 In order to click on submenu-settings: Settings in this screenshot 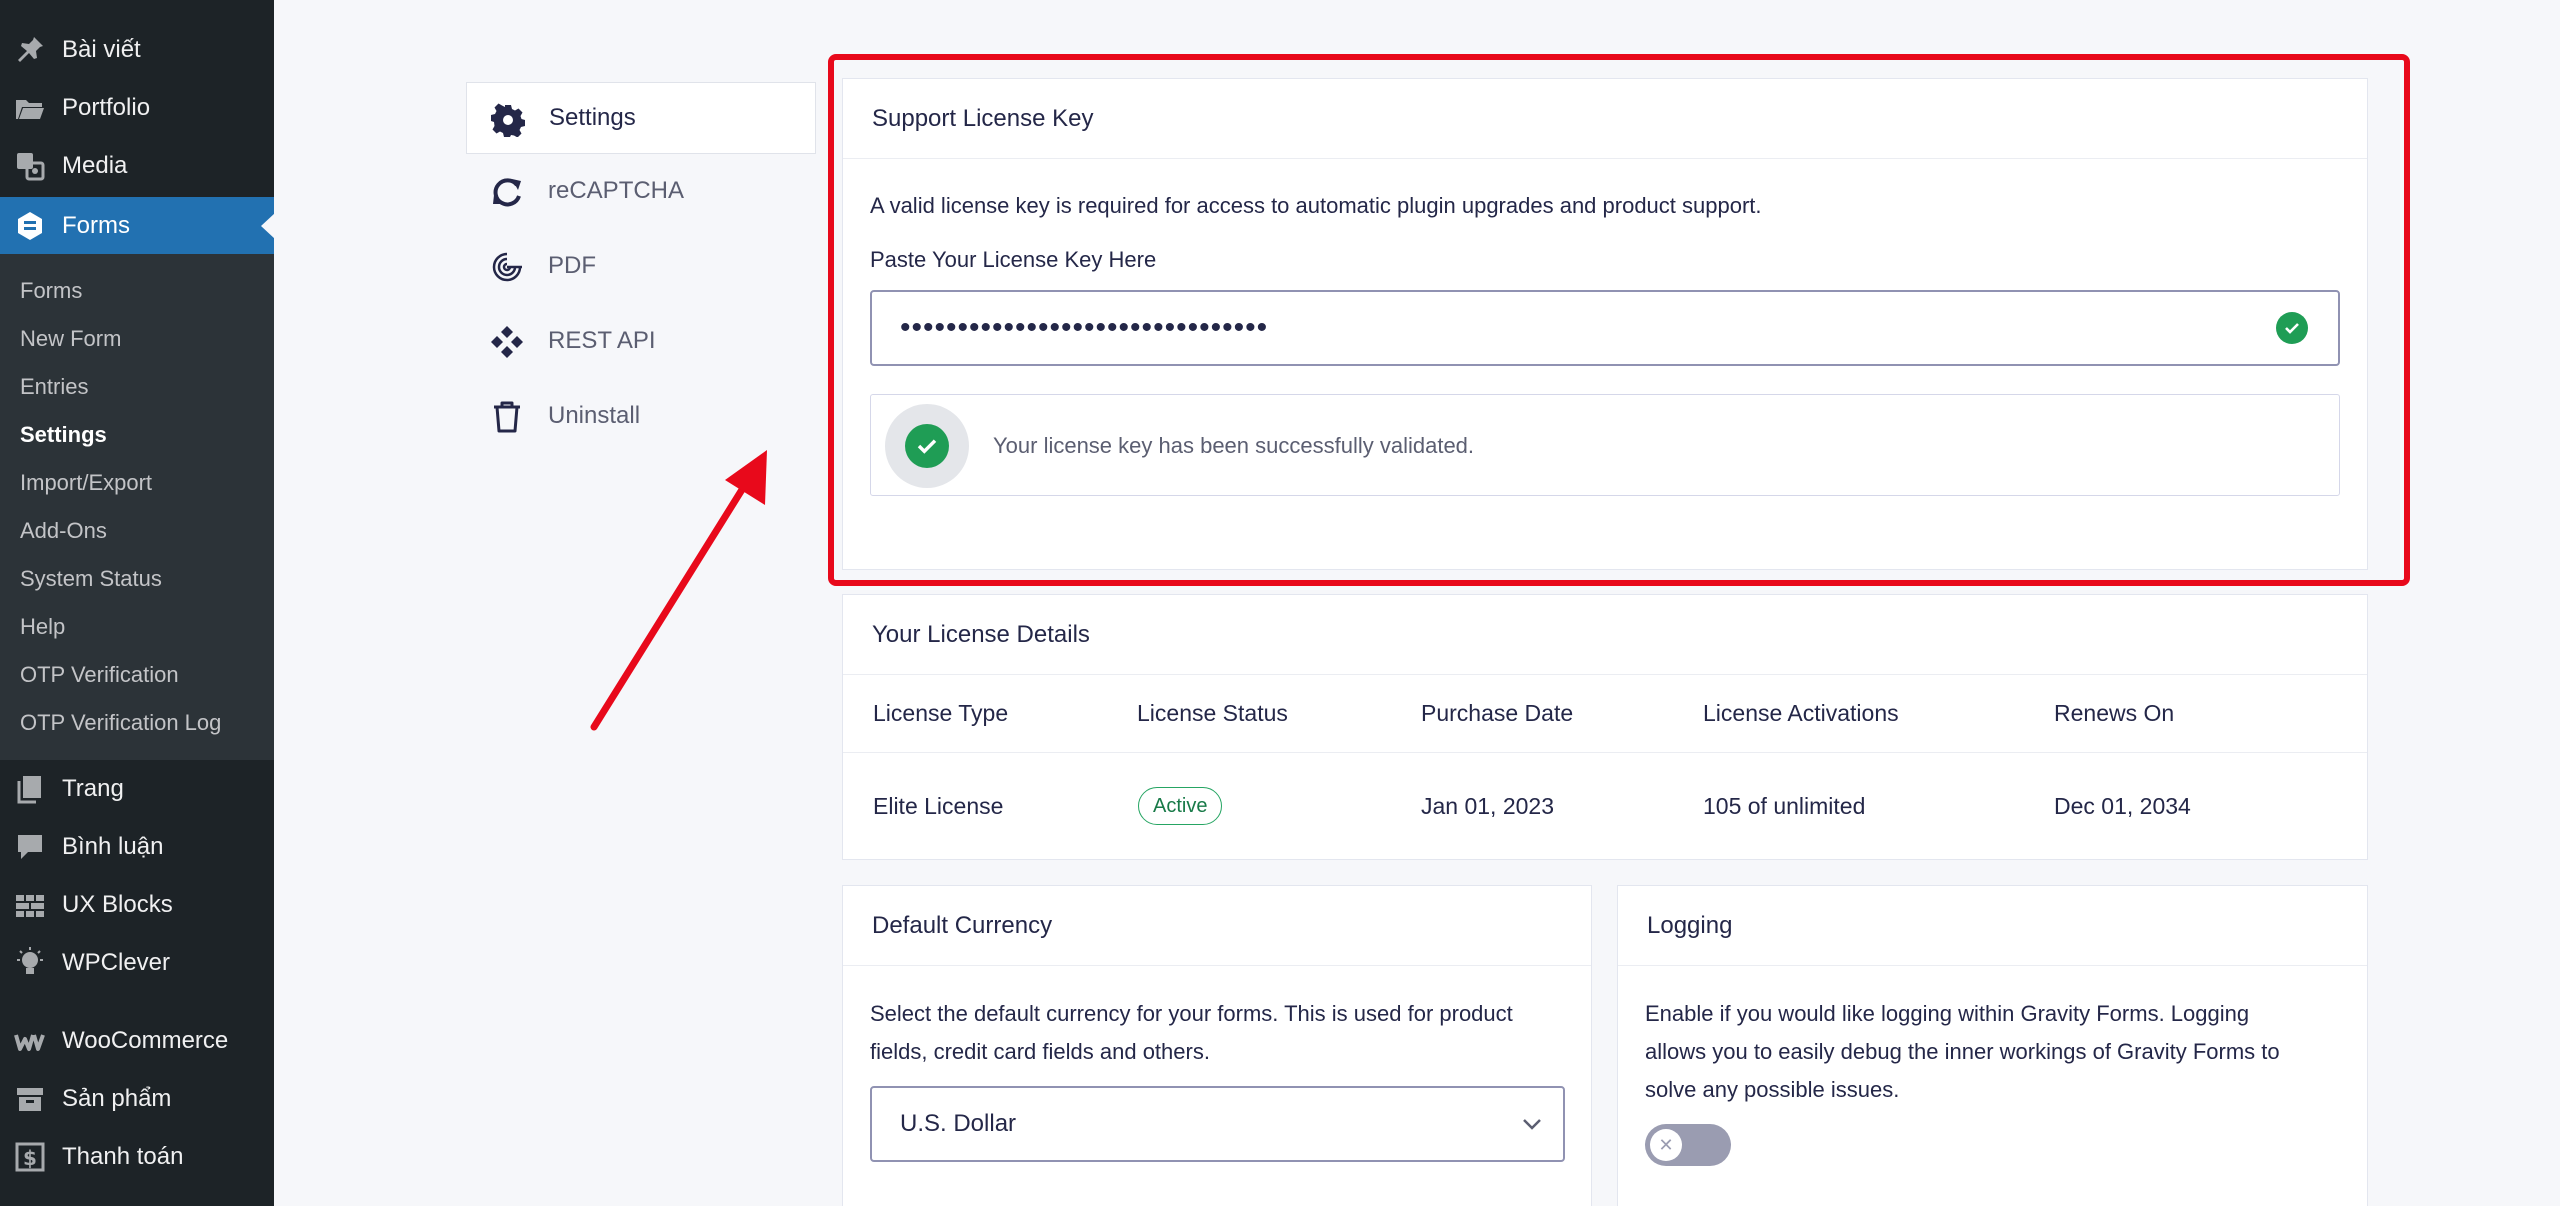, I will do `click(63, 435)`.